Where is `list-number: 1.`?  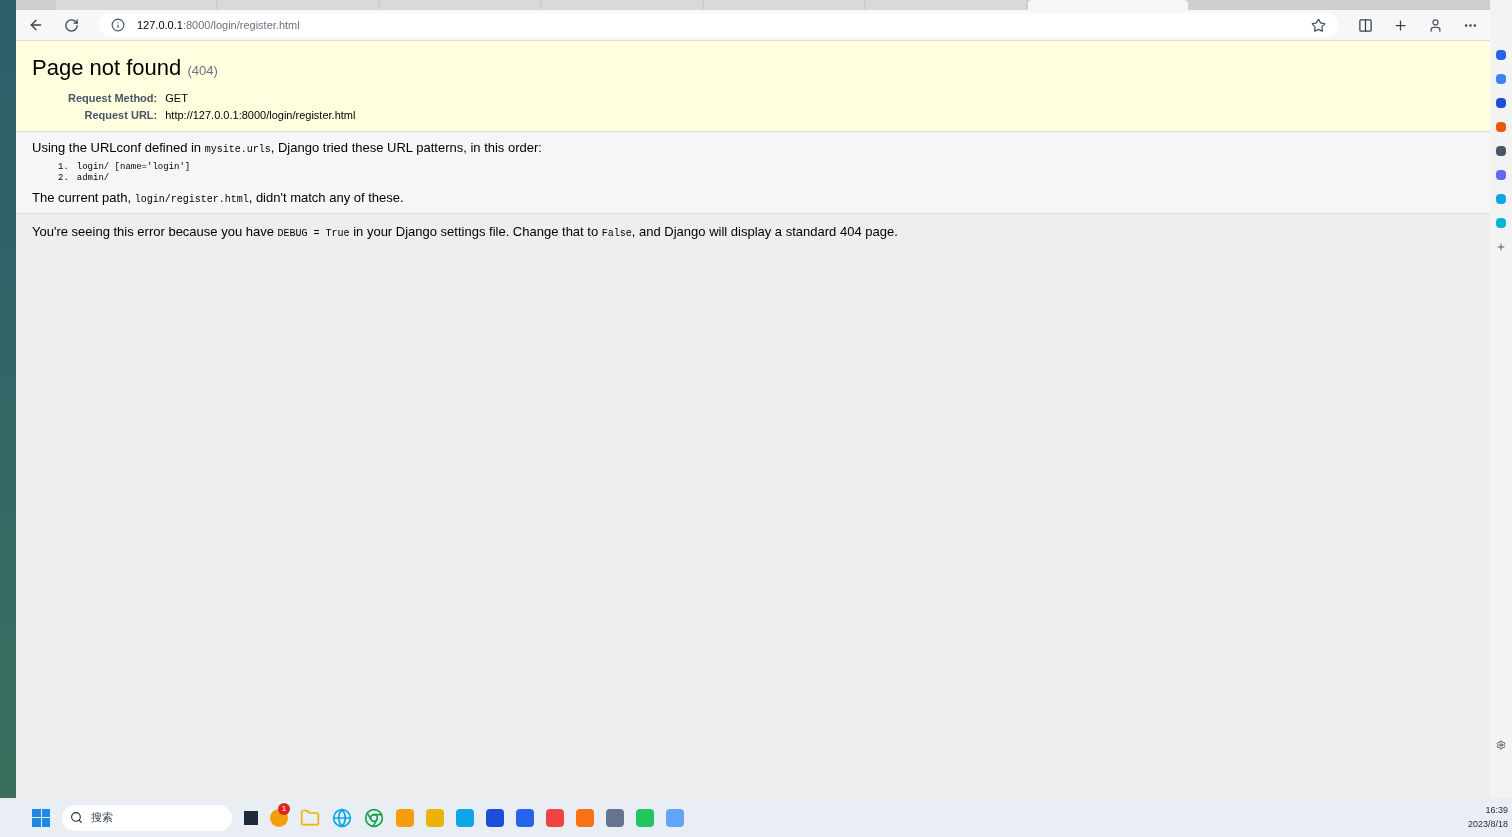 list-number: 1. is located at coordinates (63, 167).